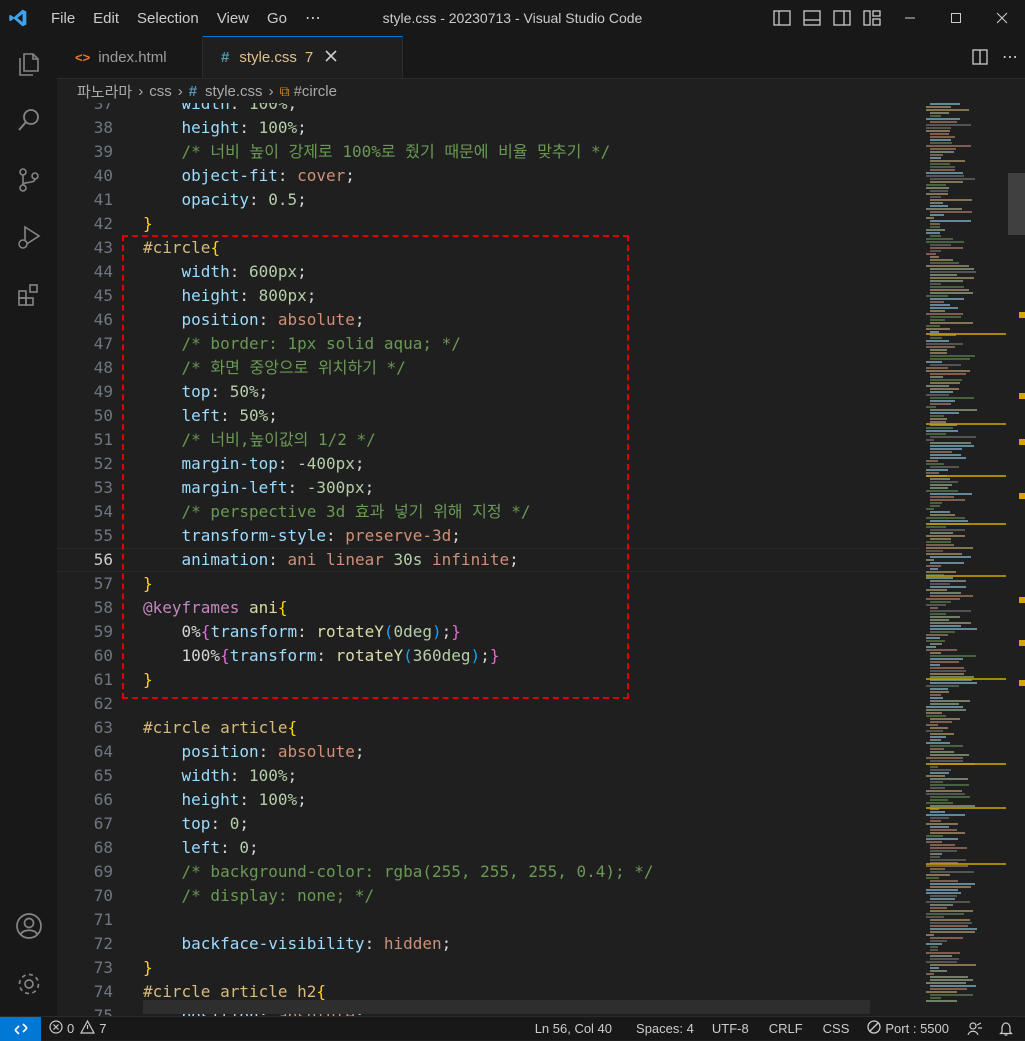 This screenshot has width=1025, height=1041. I want to click on code-line: 40 object-fit: cover;, so click(488, 176).